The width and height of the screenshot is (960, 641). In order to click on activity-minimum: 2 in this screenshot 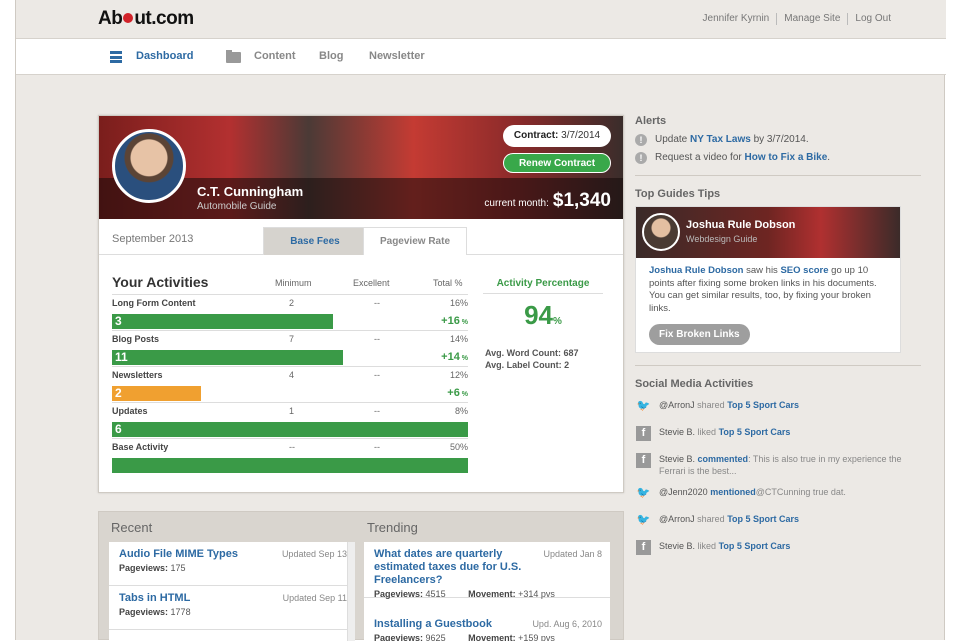, I will do `click(292, 303)`.